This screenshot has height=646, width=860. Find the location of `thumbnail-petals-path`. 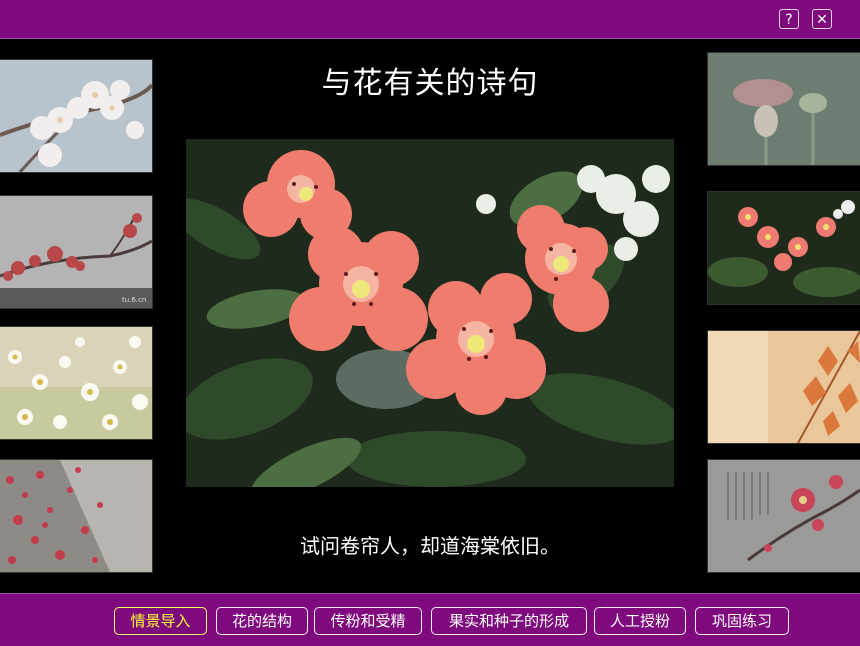

thumbnail-petals-path is located at coordinates (76, 516).